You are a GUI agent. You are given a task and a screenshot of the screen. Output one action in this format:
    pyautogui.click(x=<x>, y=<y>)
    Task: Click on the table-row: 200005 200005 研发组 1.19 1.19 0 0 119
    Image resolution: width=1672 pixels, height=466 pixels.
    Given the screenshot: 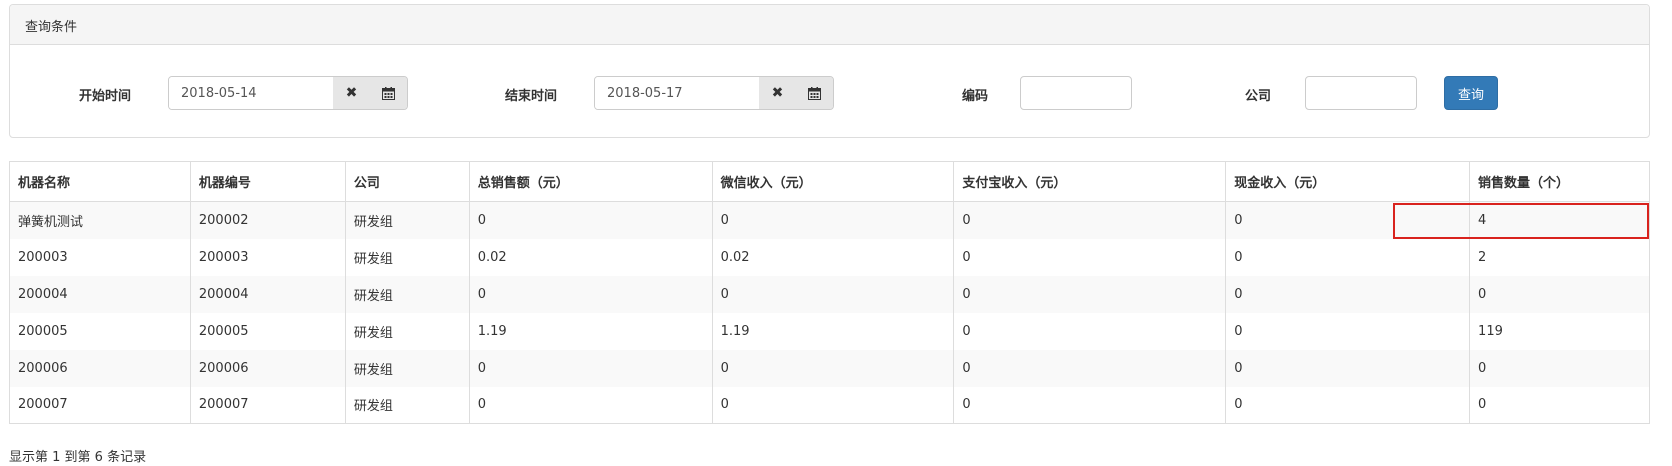 What is the action you would take?
    pyautogui.click(x=829, y=331)
    